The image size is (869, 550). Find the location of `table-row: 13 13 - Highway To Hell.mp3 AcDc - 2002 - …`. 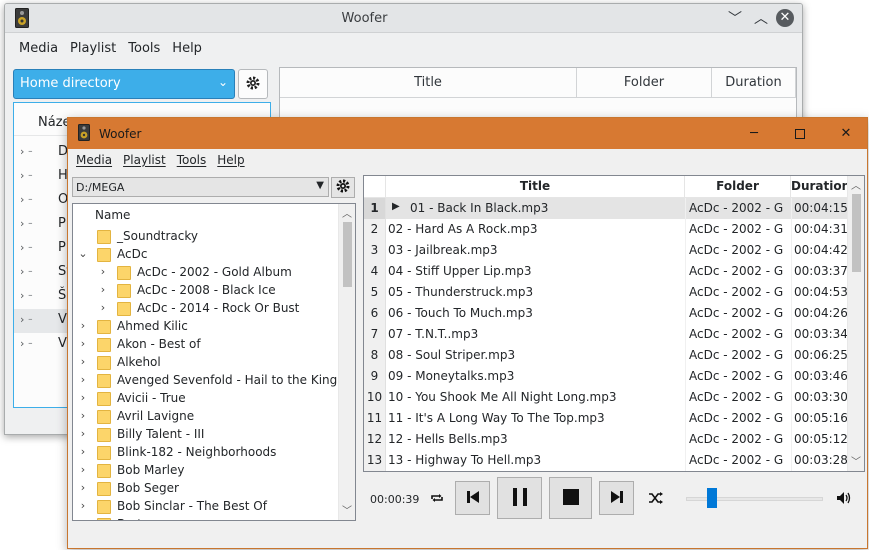

table-row: 13 13 - Highway To Hell.mp3 AcDc - 2002 - … is located at coordinates (606, 460).